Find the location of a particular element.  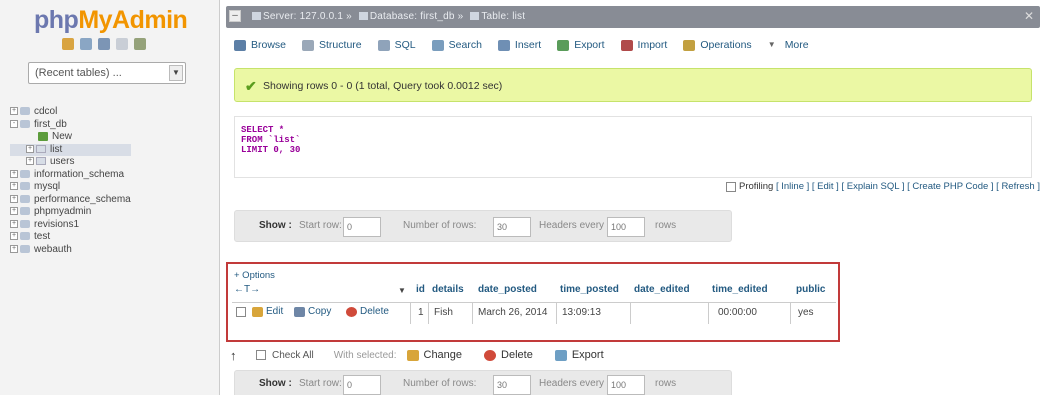

tree-item-performance-schema: + performance_schema is located at coordinates (70, 200).